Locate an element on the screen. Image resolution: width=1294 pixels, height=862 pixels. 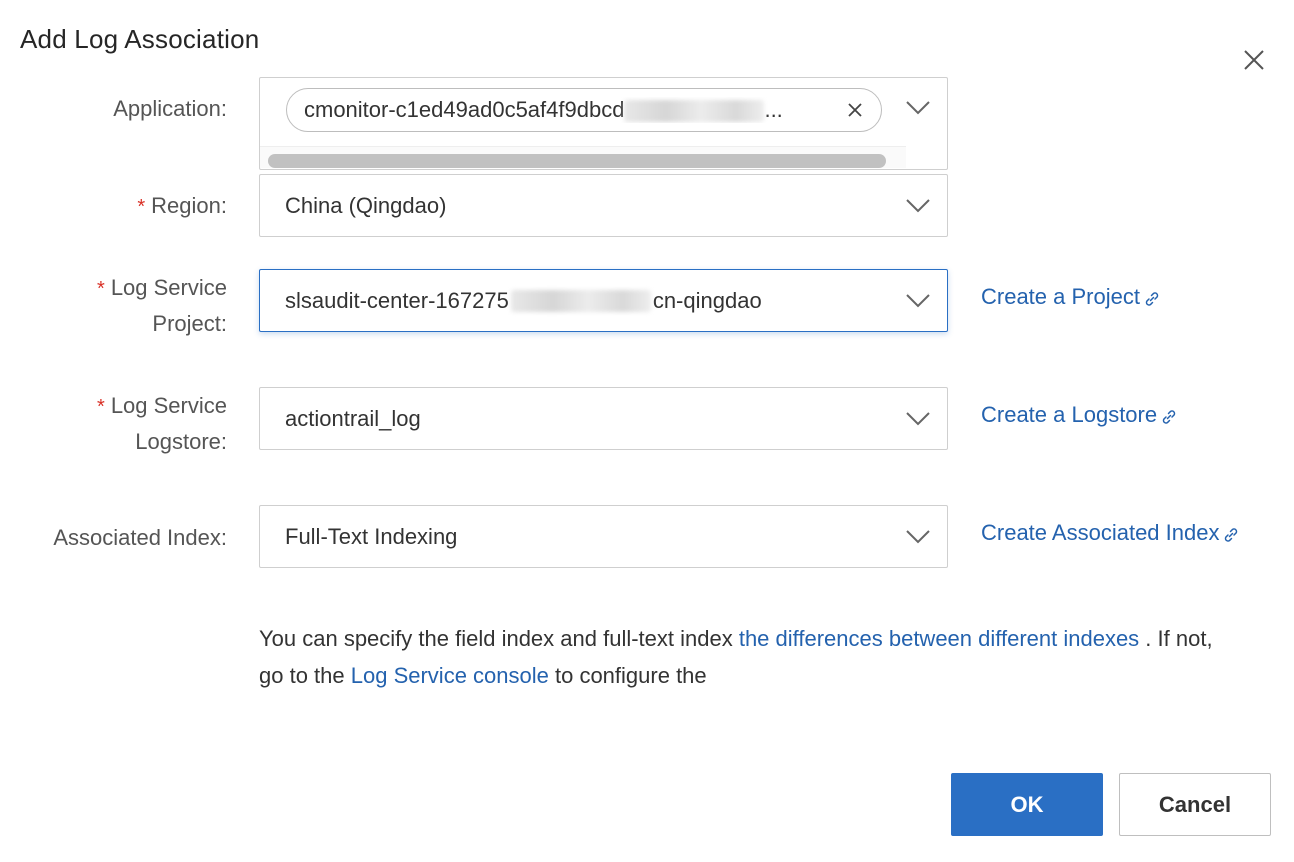
project-select: slsaudit-center-167275 cn-qingdao is located at coordinates (603, 300).